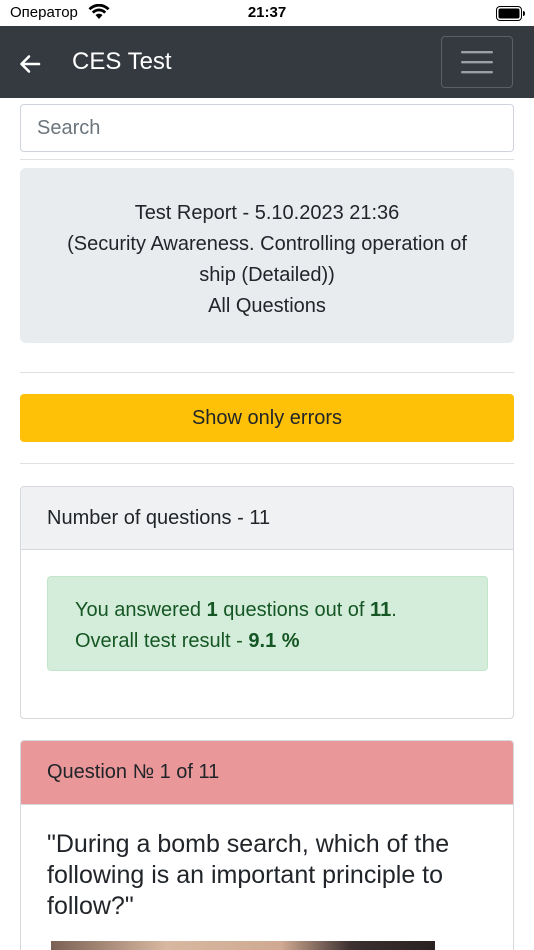 The image size is (534, 950). What do you see at coordinates (381, 610) in the screenshot?
I see `total-count: 11` at bounding box center [381, 610].